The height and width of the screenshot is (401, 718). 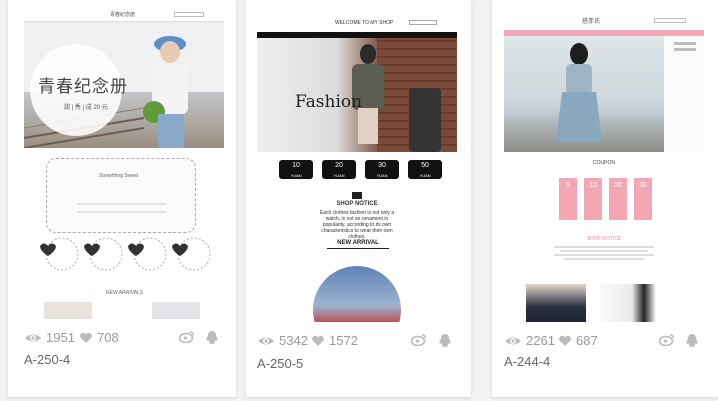 What do you see at coordinates (604, 163) in the screenshot?
I see `coupon-title: COUPON` at bounding box center [604, 163].